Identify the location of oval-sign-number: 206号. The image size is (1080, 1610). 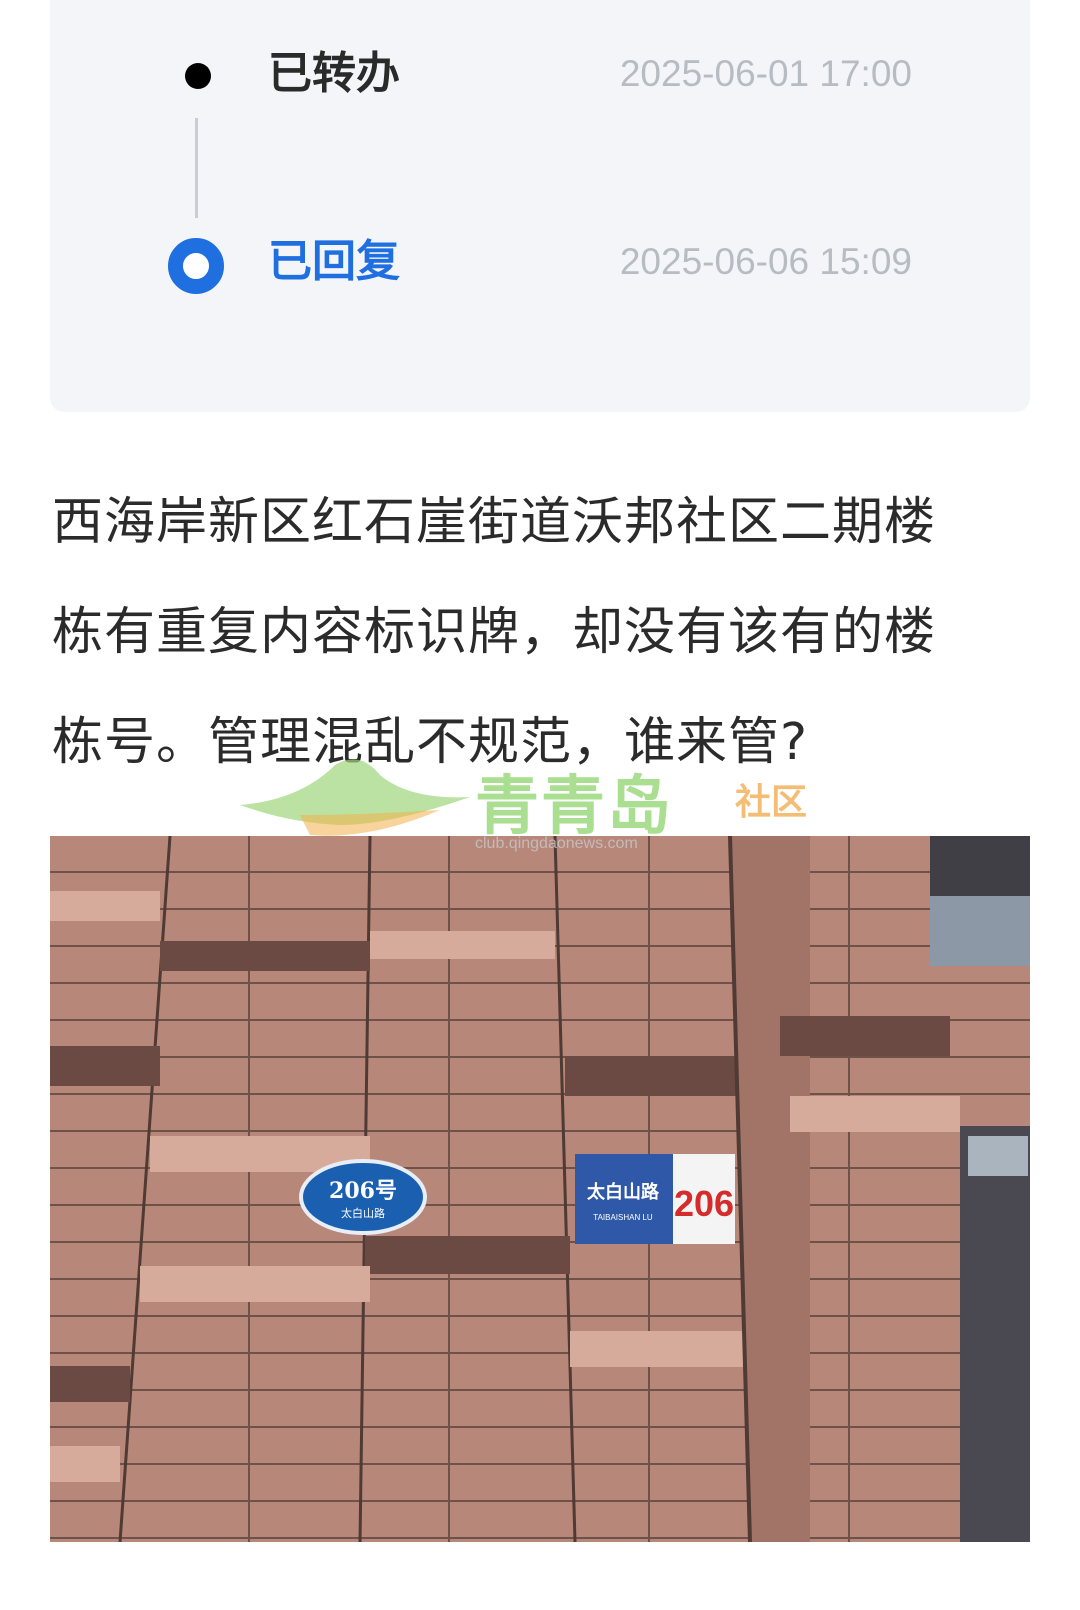
(363, 1191).